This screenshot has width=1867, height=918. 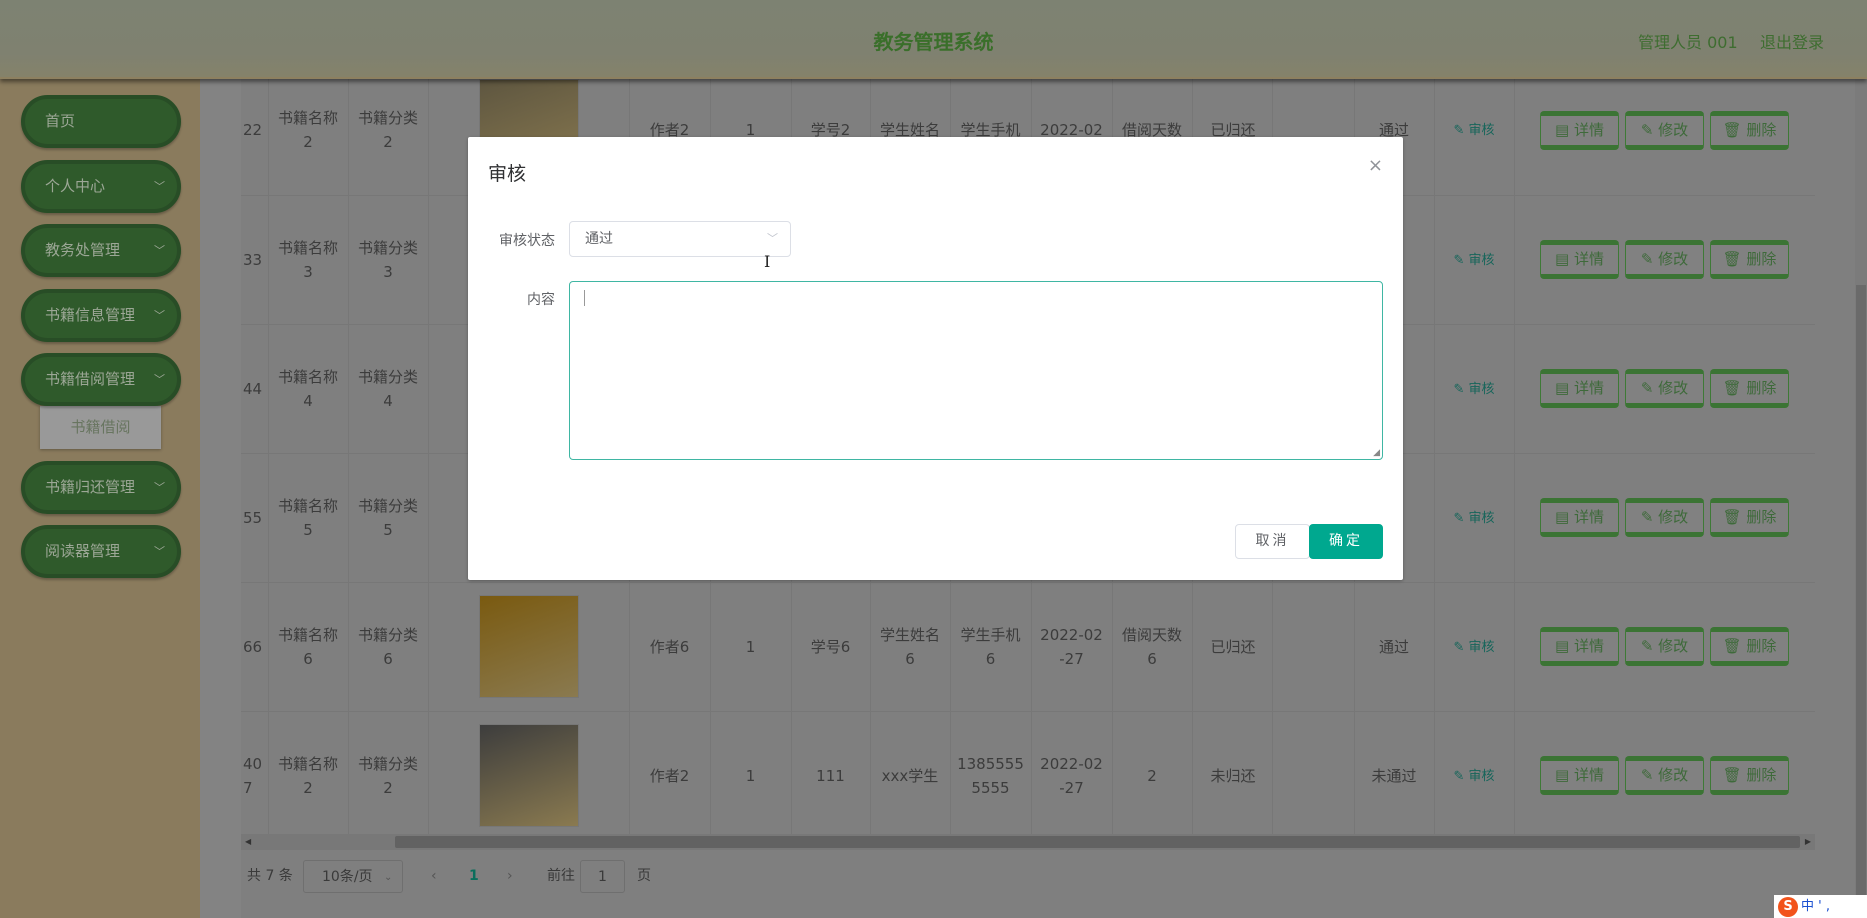 What do you see at coordinates (1815, 906) in the screenshot?
I see `ime-mode: 中 ' ,` at bounding box center [1815, 906].